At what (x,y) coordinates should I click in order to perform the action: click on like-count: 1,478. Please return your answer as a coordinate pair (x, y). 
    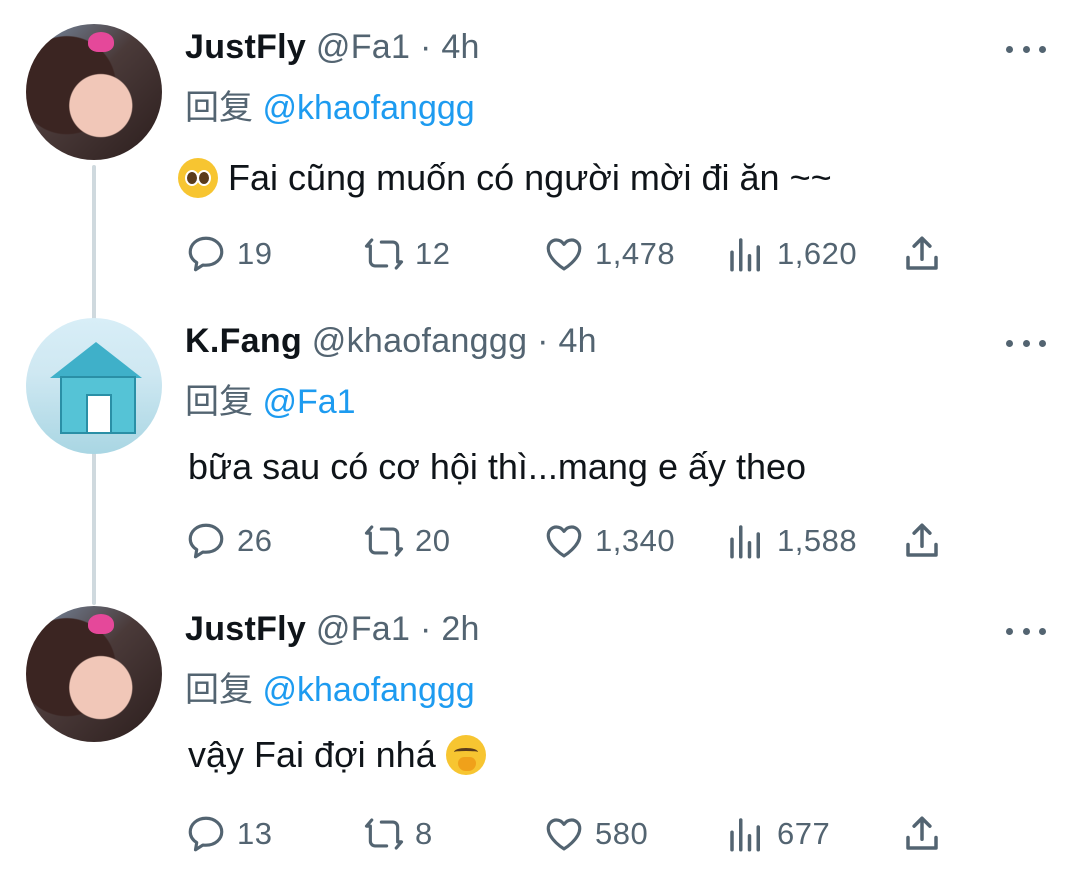
    Looking at the image, I should click on (635, 253).